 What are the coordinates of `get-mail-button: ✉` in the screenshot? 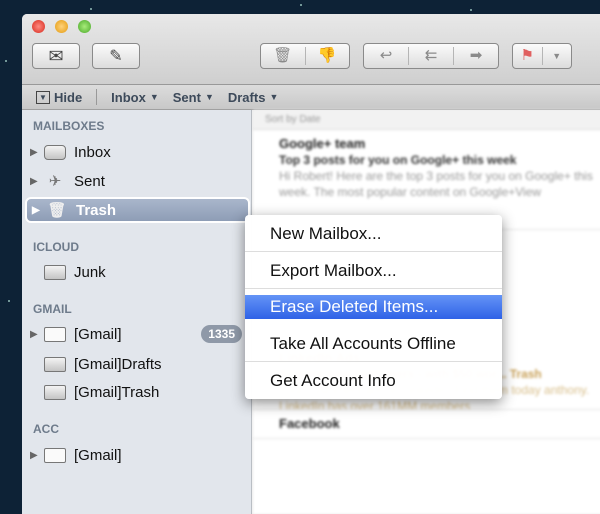 It's located at (56, 56).